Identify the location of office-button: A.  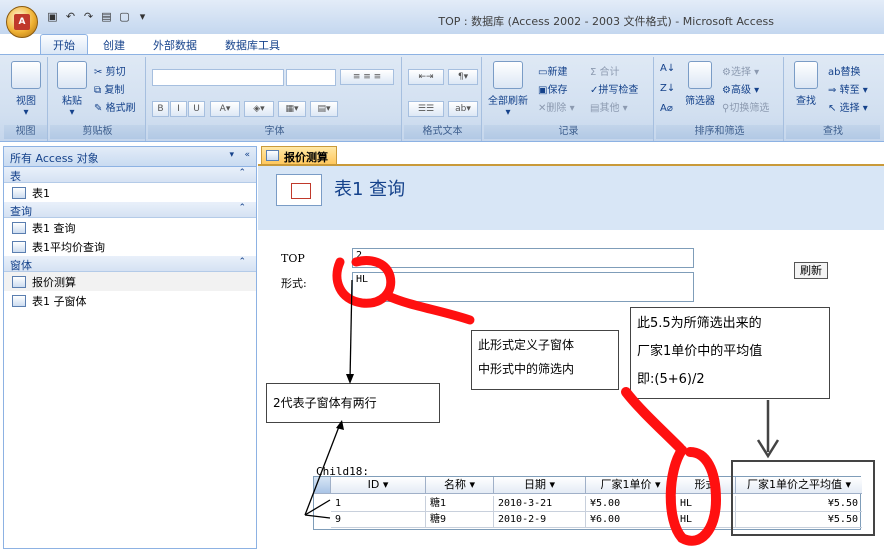
(22, 22).